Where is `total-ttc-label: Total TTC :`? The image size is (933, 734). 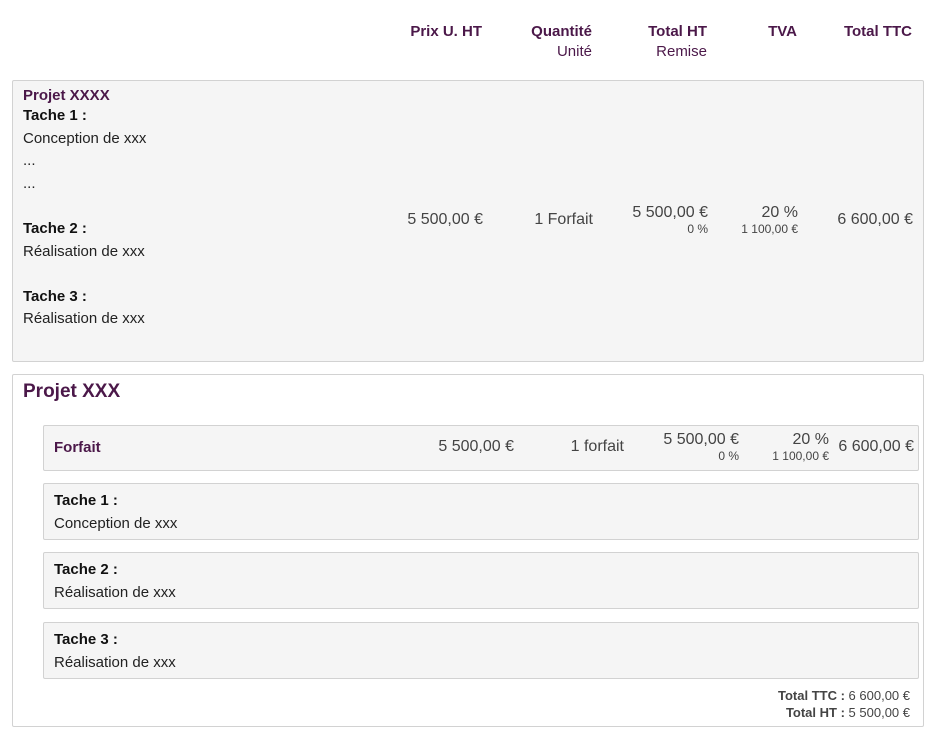
total-ttc-label: Total TTC : is located at coordinates (811, 695).